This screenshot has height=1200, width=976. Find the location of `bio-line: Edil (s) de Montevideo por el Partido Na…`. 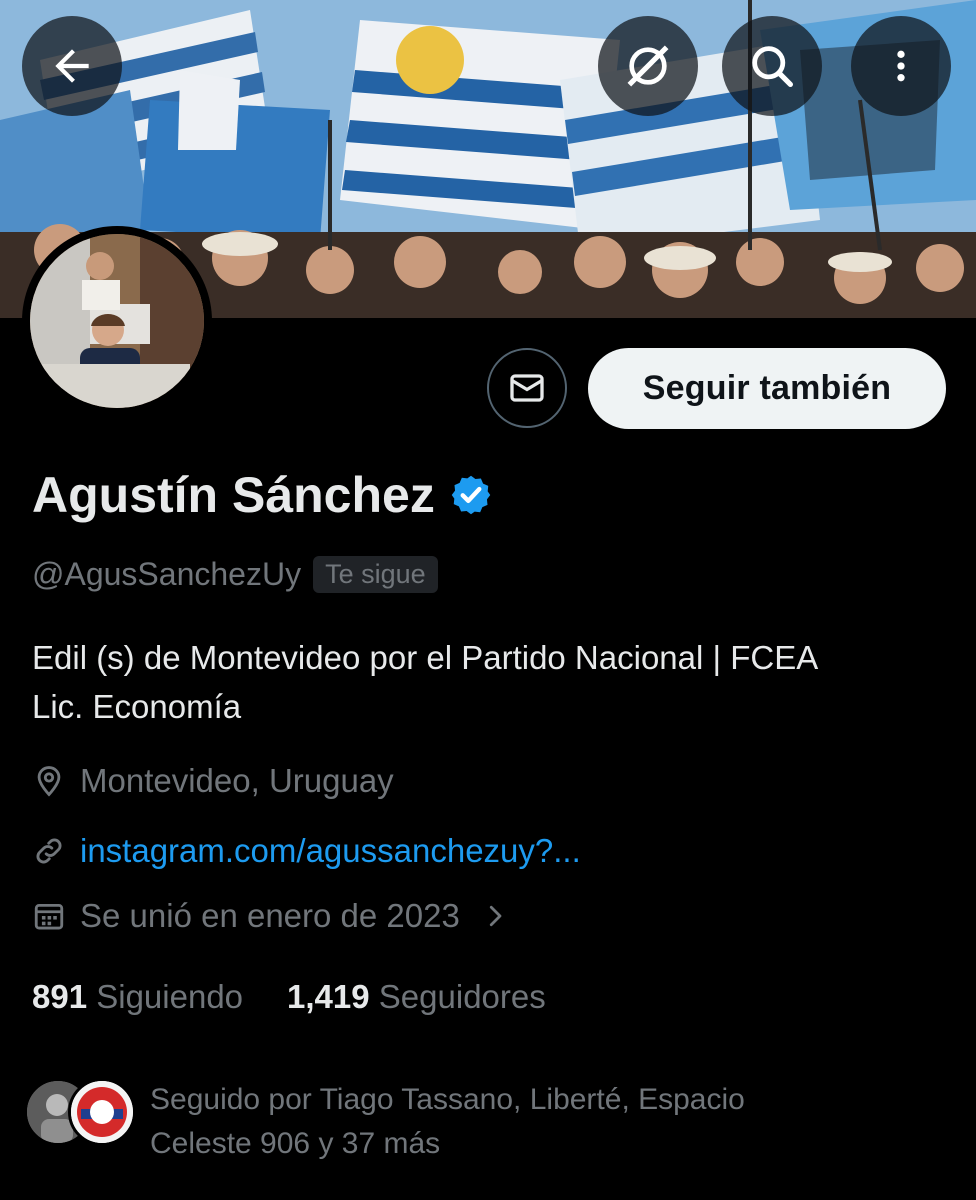

bio-line: Edil (s) de Montevideo por el Partido Na… is located at coordinates (425, 657).